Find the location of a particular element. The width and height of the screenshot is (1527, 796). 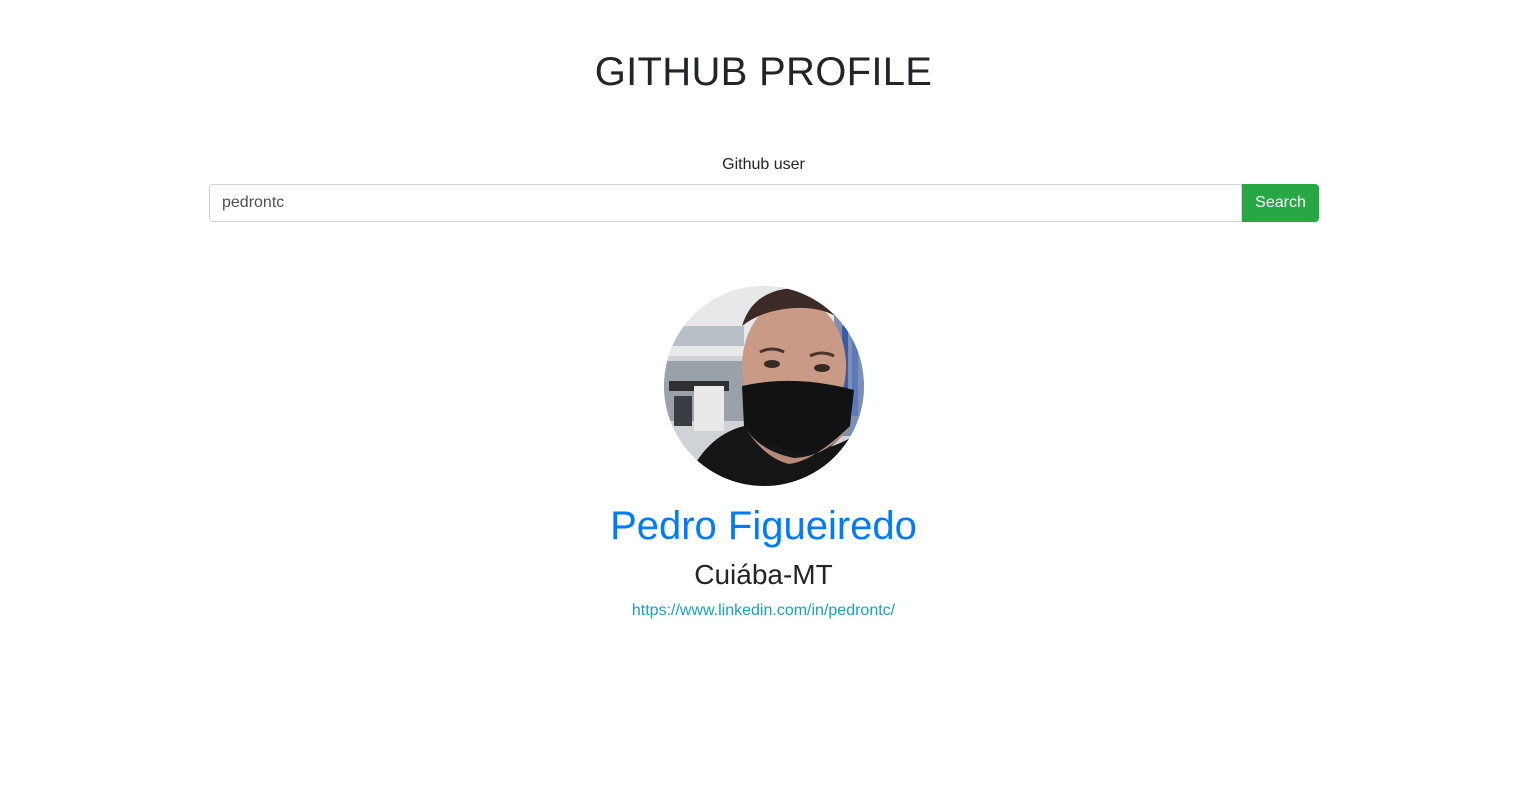

profile-name: Pedro Figueiredo is located at coordinates (763, 526).